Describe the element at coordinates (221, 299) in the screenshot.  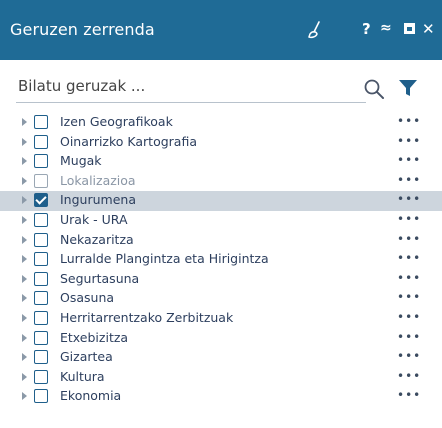
I see `layer-row: Osasuna •••` at that location.